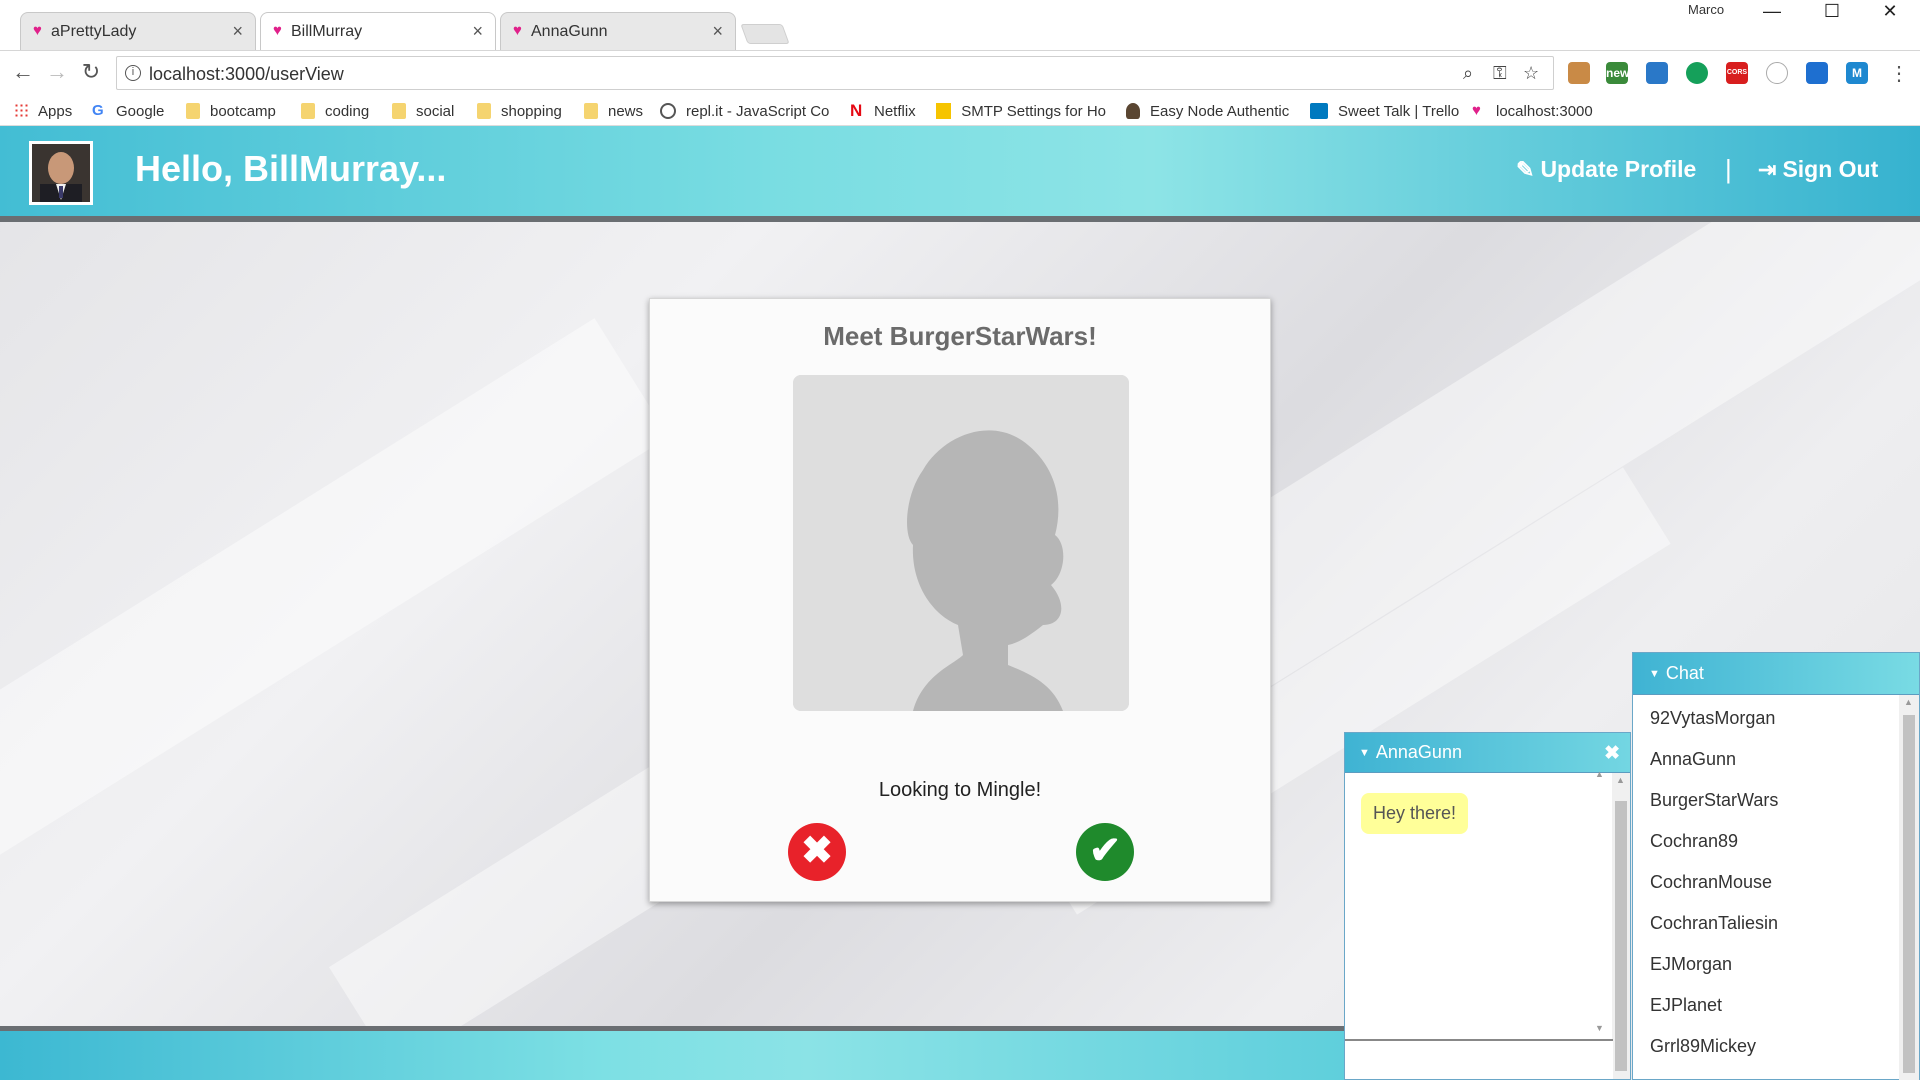 The height and width of the screenshot is (1080, 1920). Describe the element at coordinates (243, 111) in the screenshot. I see `bookmark-label: bootcamp` at that location.